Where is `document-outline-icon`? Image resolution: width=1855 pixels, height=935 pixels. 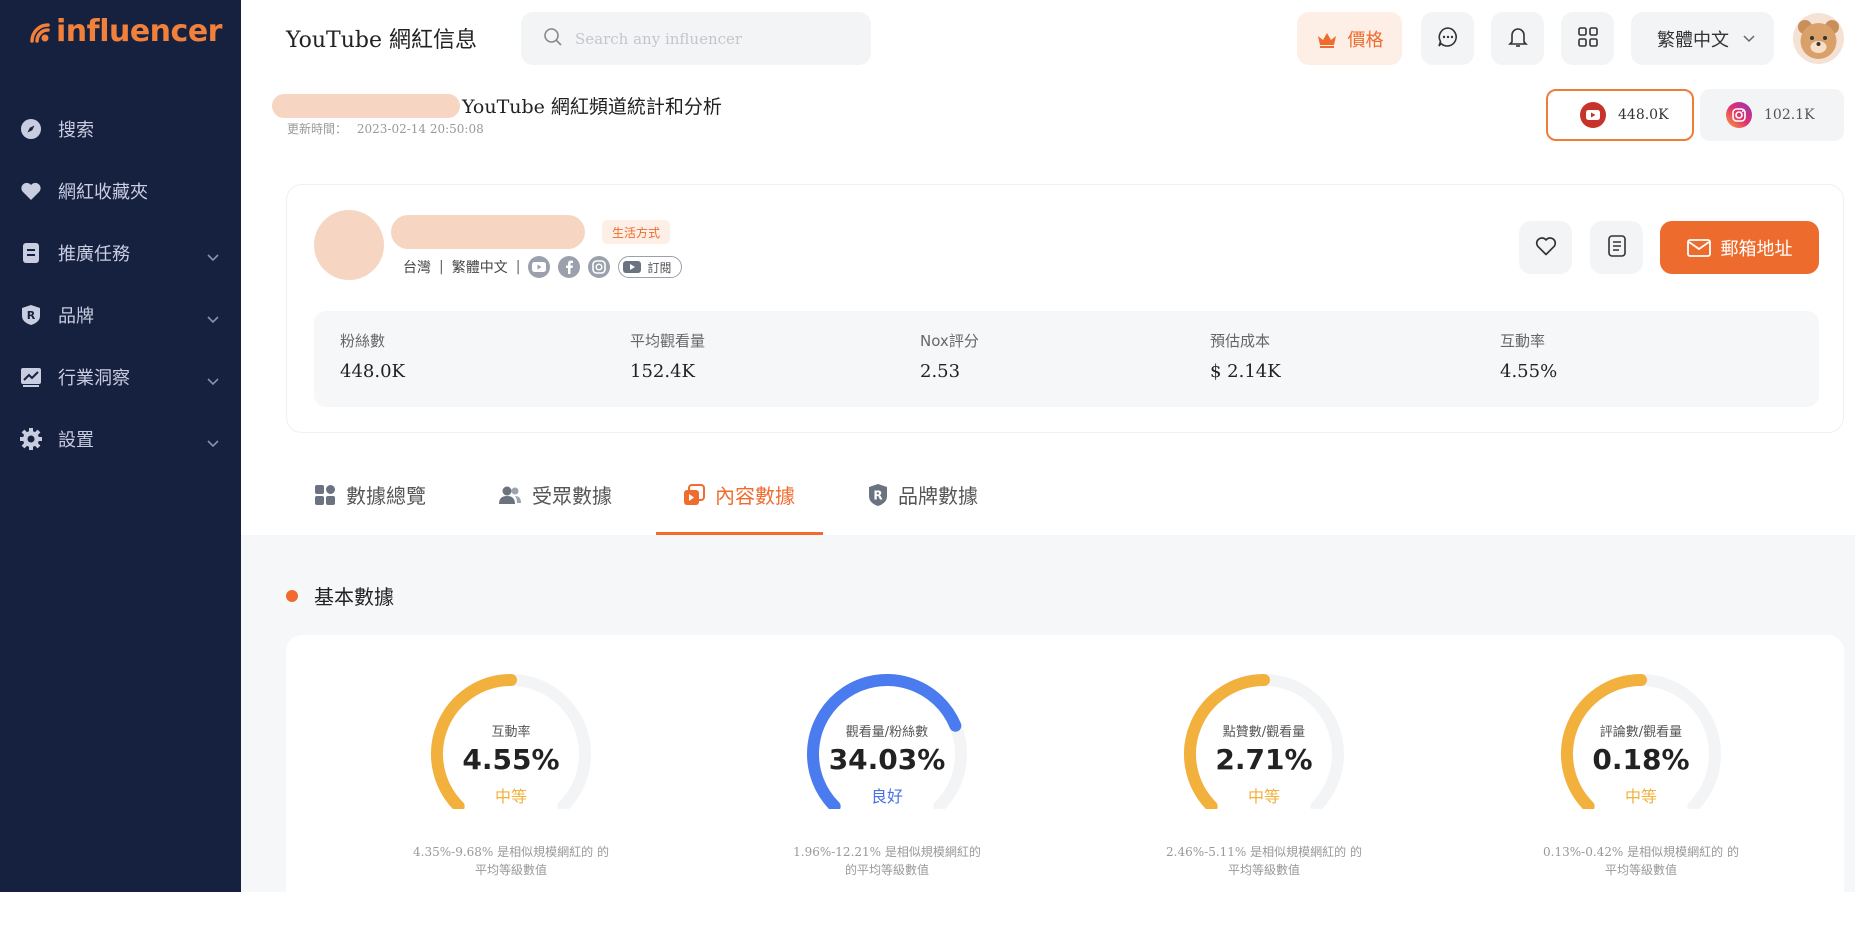 document-outline-icon is located at coordinates (1616, 247).